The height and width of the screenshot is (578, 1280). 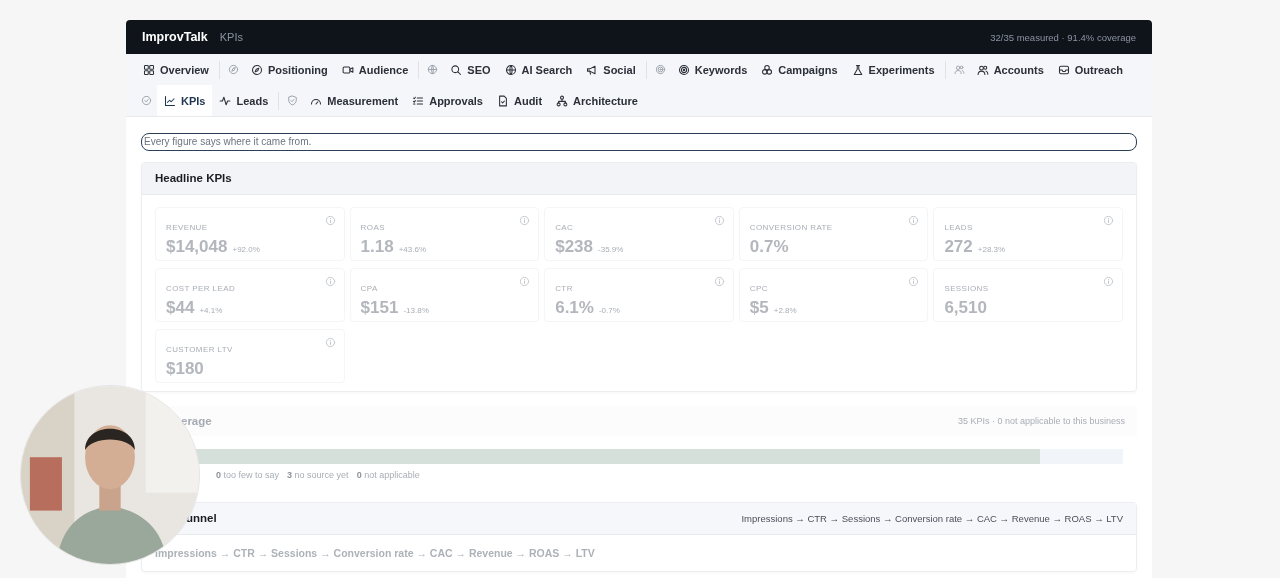 I want to click on kpi-value: $14,048, so click(x=197, y=246).